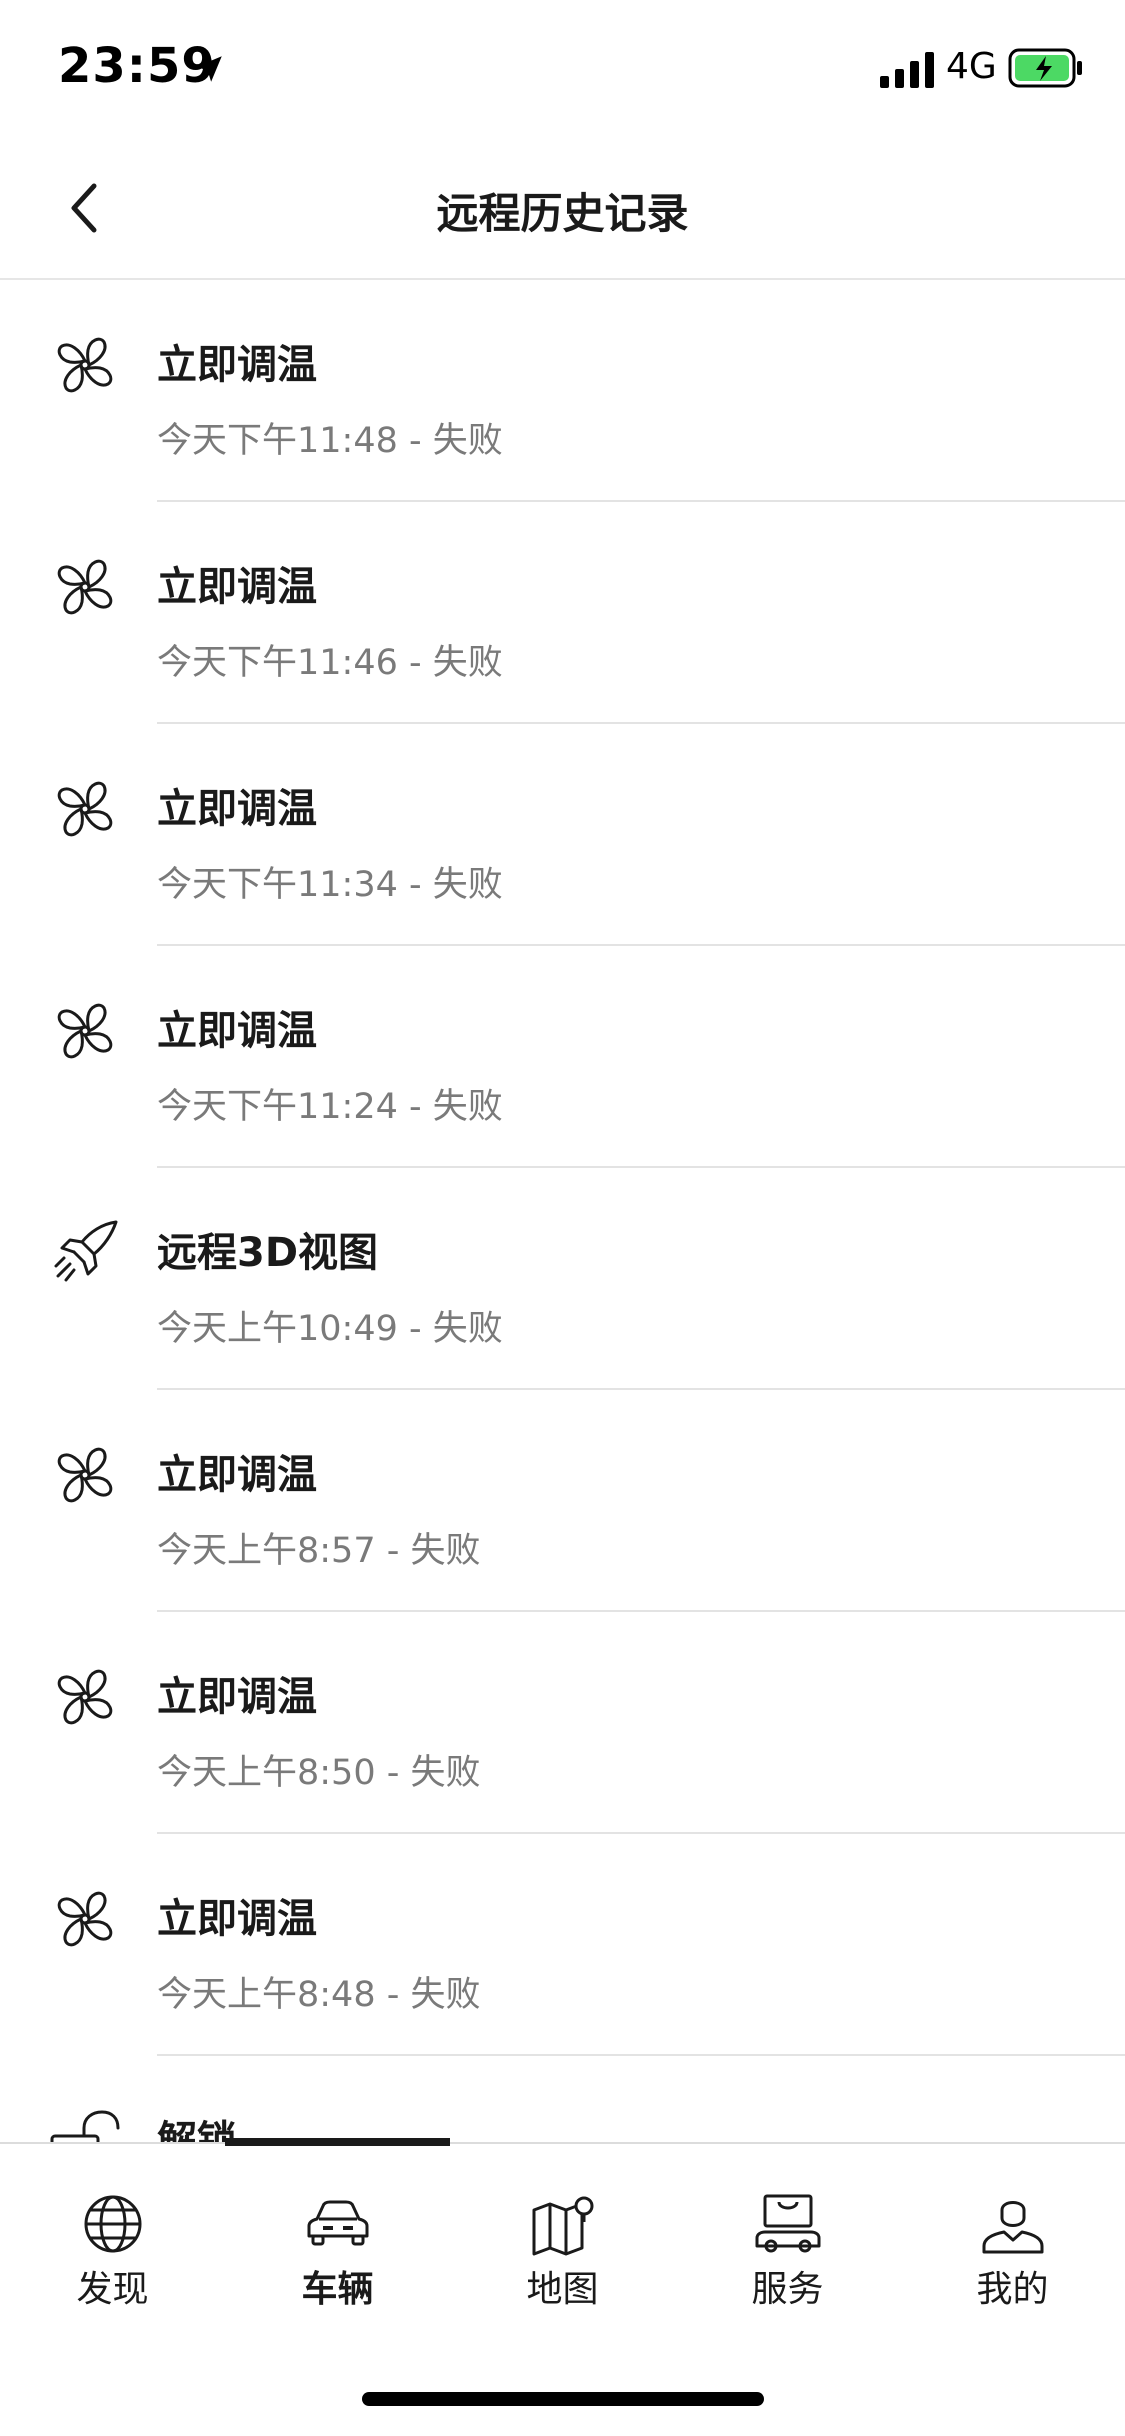 The image size is (1125, 2436). I want to click on nav-header: 远程历史记录, so click(562, 210).